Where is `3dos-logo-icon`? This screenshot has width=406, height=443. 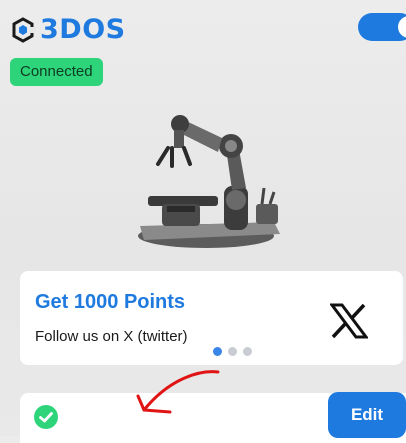
3dos-logo-icon is located at coordinates (24, 29).